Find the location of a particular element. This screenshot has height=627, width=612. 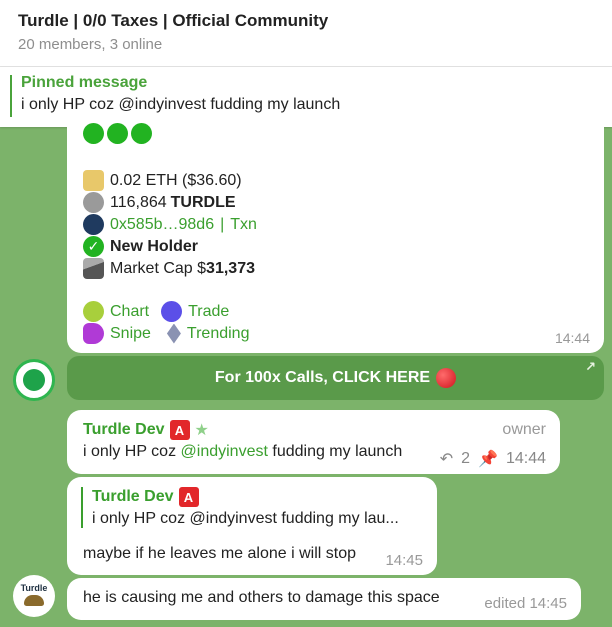

holder-line: ✓ New Holder is located at coordinates (140, 246).